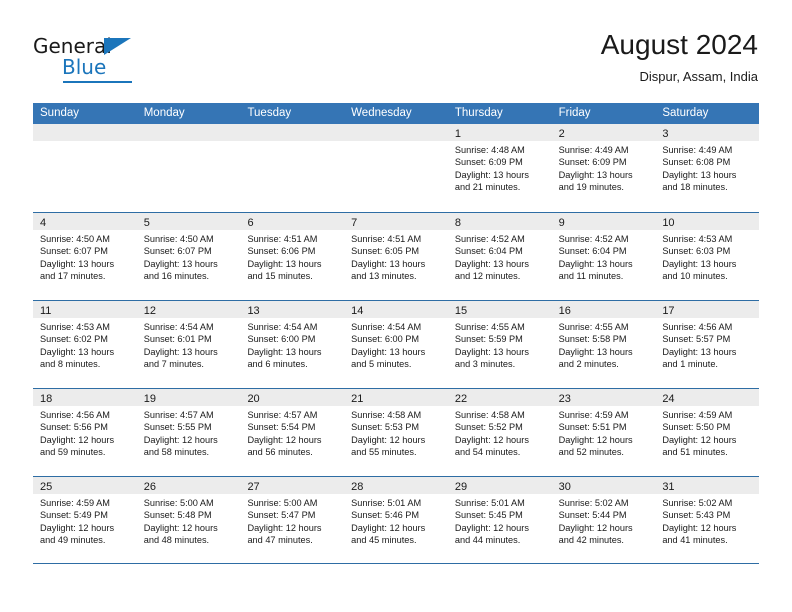  Describe the element at coordinates (253, 399) in the screenshot. I see `day-number: 20` at that location.